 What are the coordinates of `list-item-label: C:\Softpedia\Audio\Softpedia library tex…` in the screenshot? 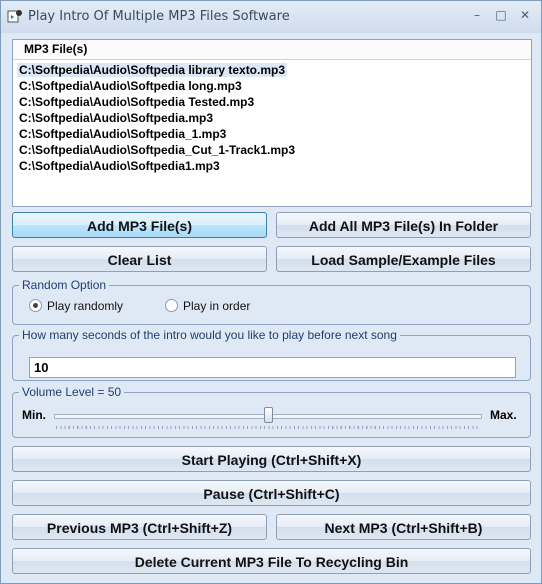 It's located at (152, 70).